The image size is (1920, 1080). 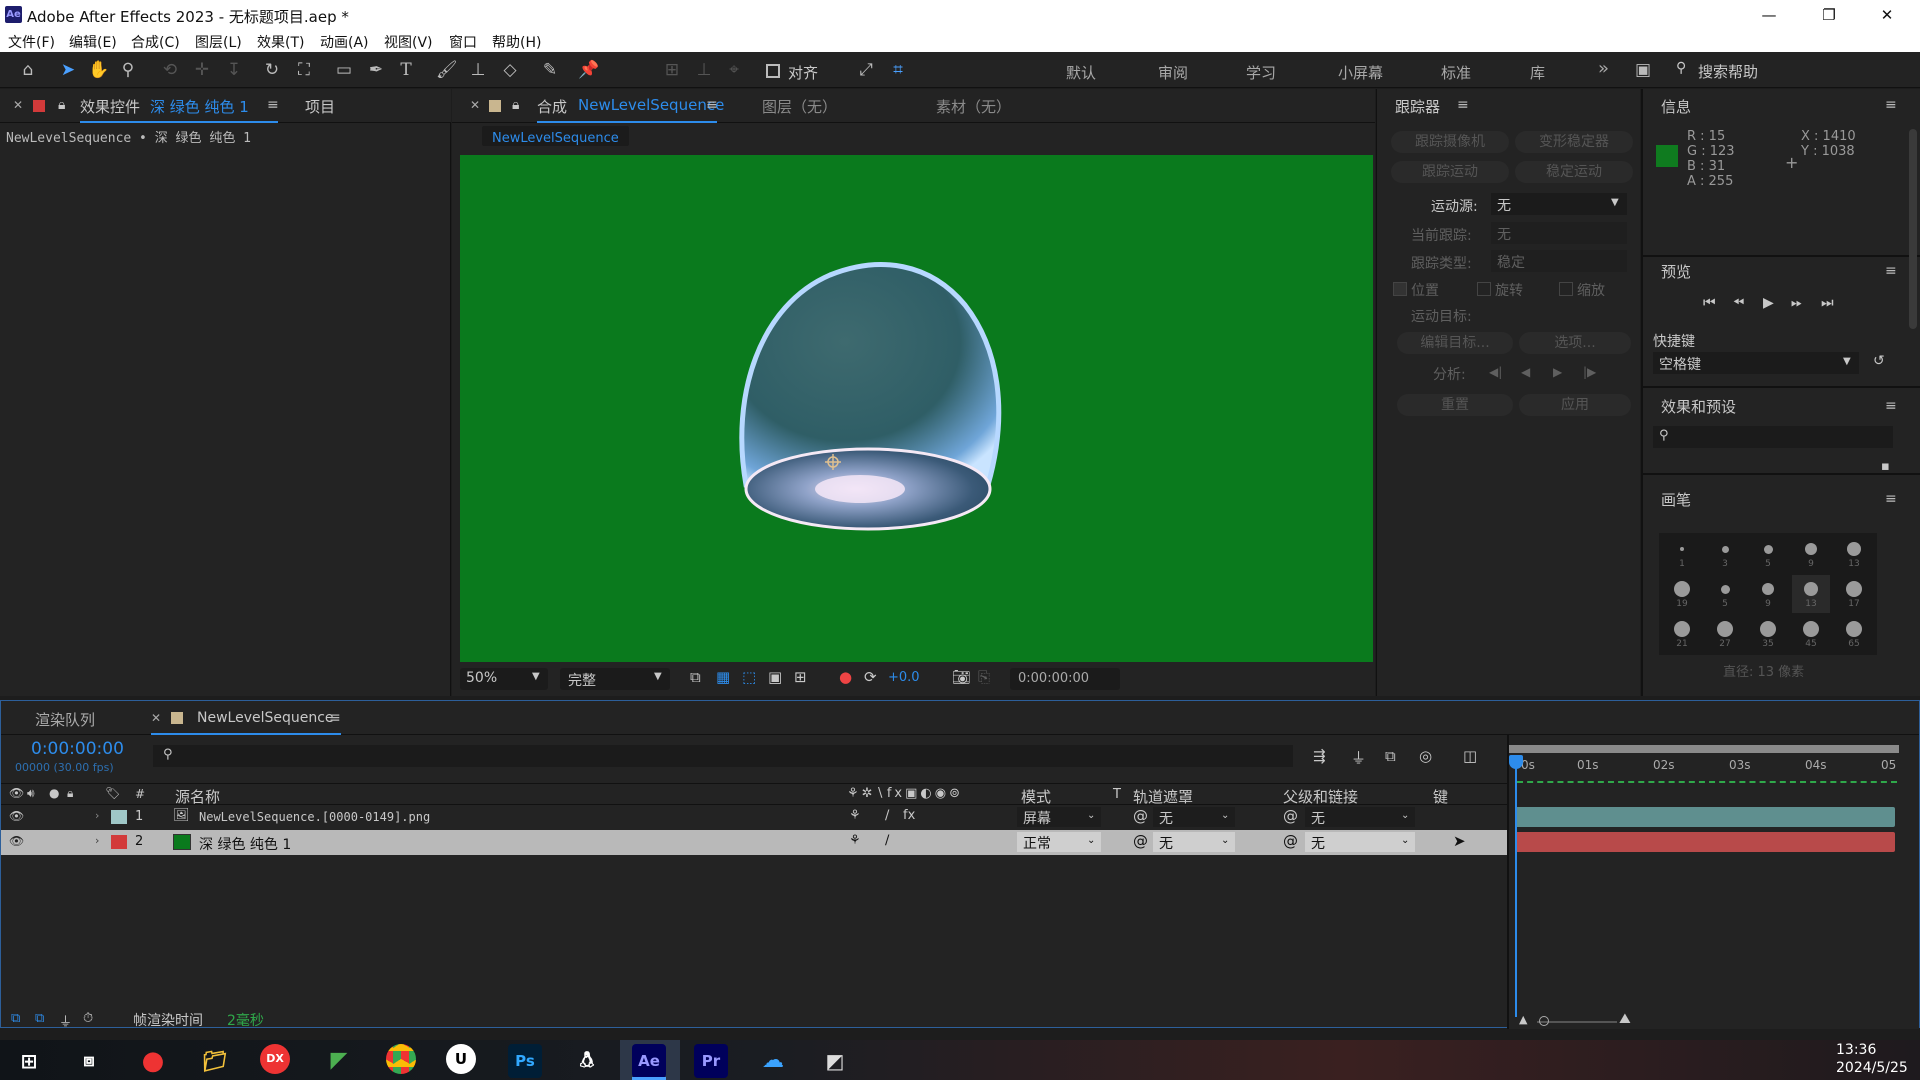 I want to click on layer-label-swatch, so click(x=119, y=817).